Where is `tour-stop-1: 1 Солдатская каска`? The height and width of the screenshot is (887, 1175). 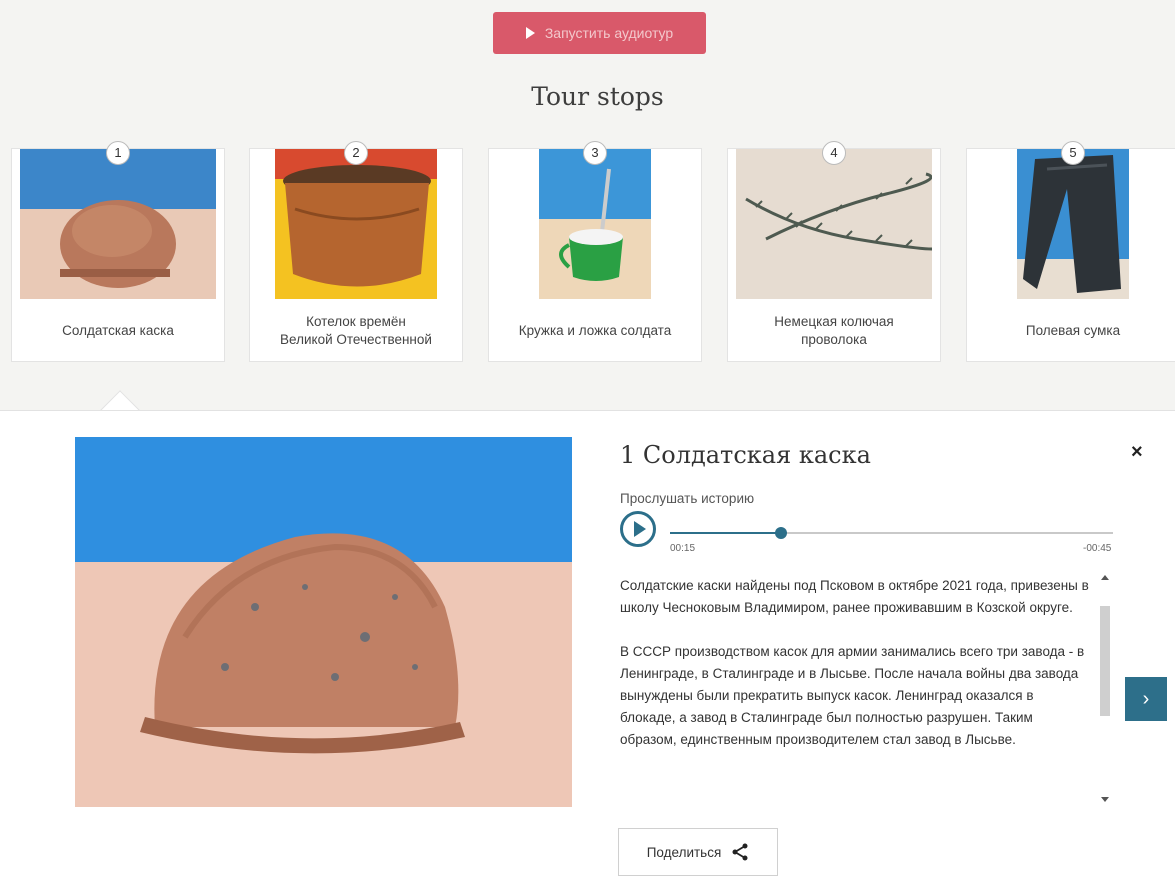 tour-stop-1: 1 Солдатская каска is located at coordinates (118, 251).